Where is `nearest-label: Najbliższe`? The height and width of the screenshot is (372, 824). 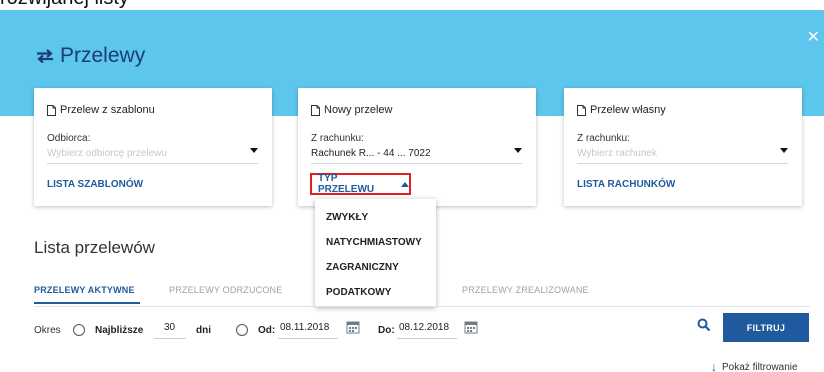 nearest-label: Najbliższe is located at coordinates (119, 330).